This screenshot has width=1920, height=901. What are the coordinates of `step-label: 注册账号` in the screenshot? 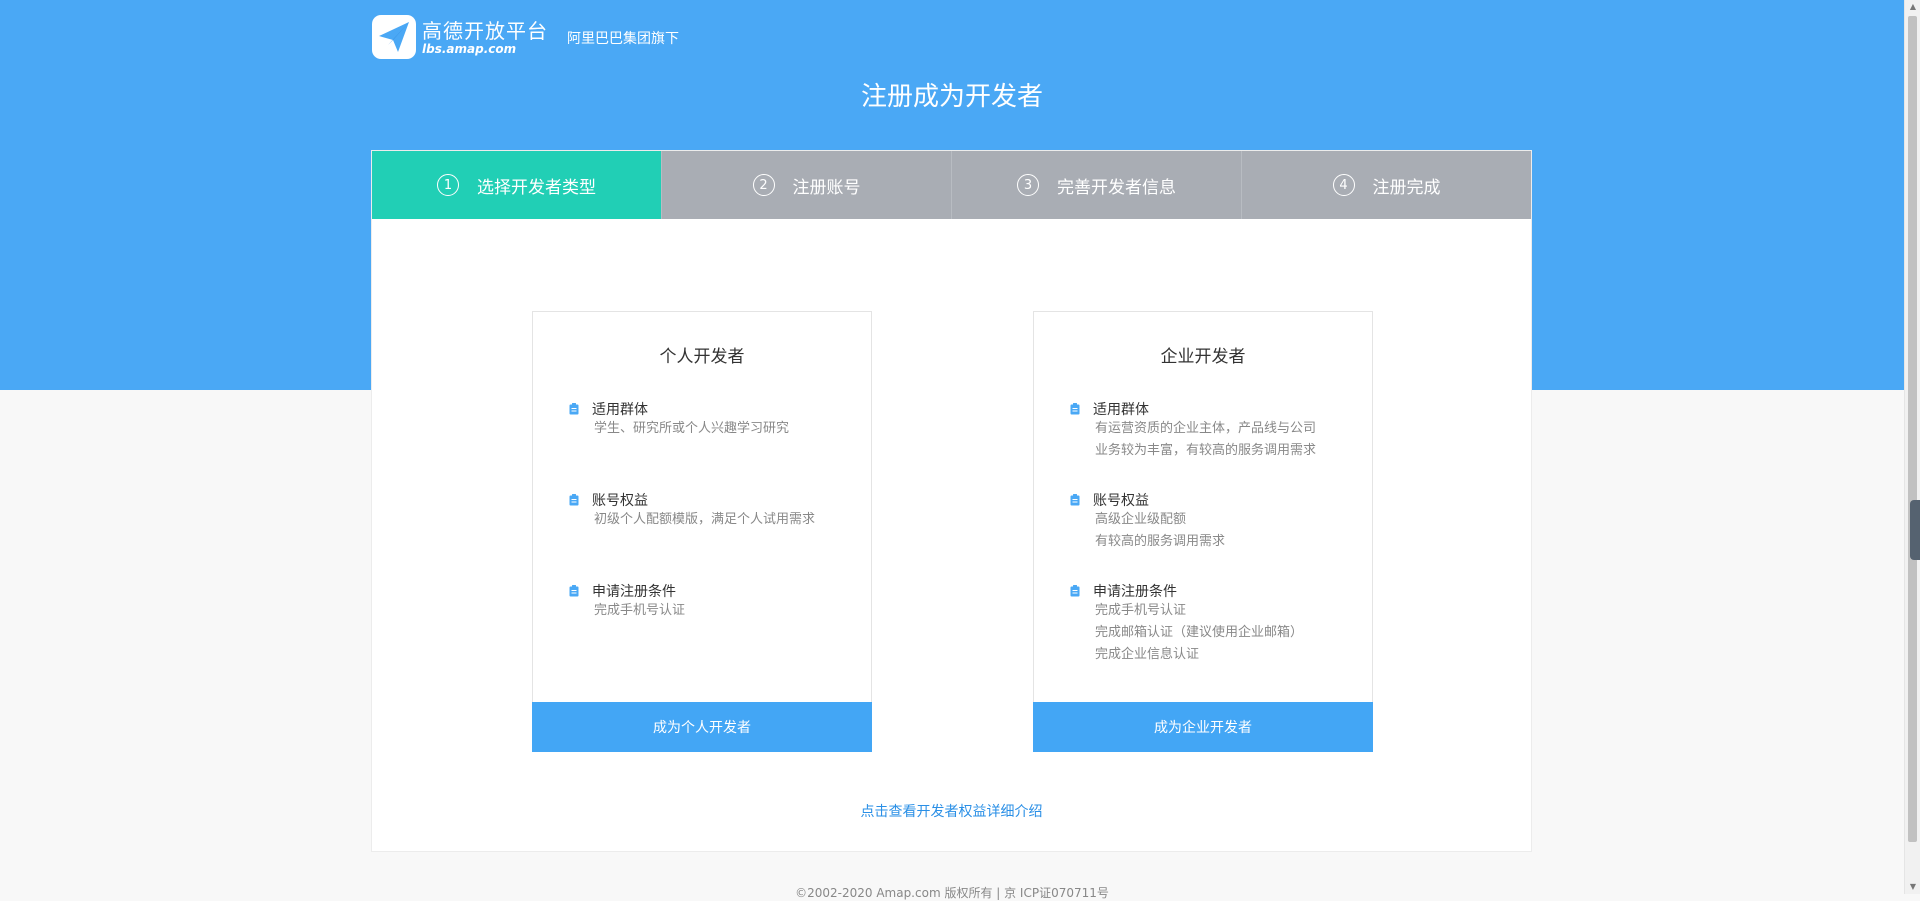 It's located at (826, 187).